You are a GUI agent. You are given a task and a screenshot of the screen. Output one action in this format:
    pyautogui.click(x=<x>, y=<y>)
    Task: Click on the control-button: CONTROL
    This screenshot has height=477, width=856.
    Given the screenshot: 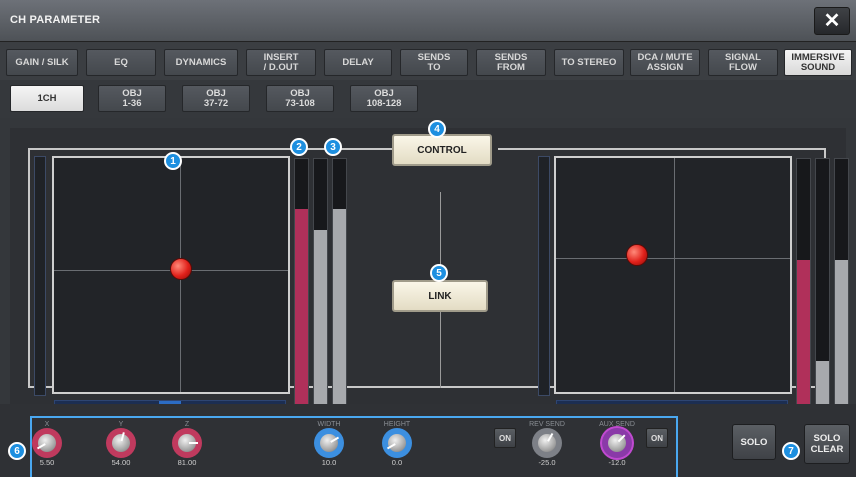 What is the action you would take?
    pyautogui.click(x=442, y=150)
    